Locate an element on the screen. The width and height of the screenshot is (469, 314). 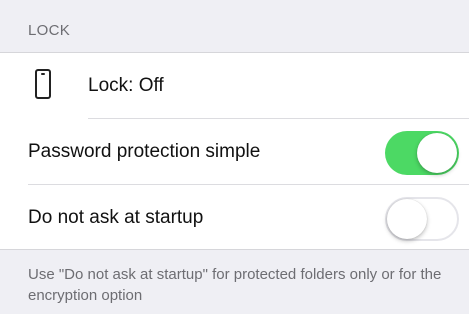
do-not-ask-at-startup-label: Do not ask at startup is located at coordinates (116, 217).